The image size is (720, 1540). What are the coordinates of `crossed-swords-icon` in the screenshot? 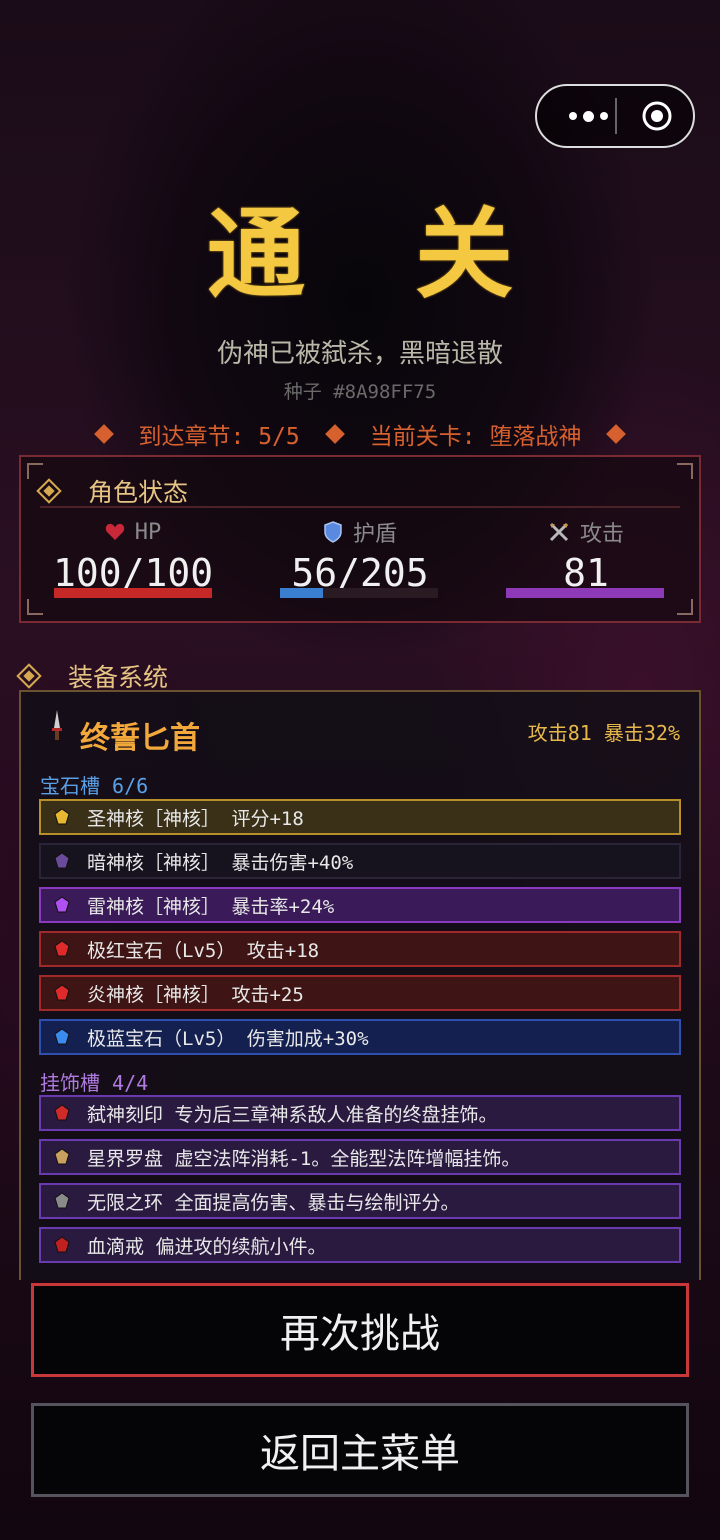 It's located at (559, 532).